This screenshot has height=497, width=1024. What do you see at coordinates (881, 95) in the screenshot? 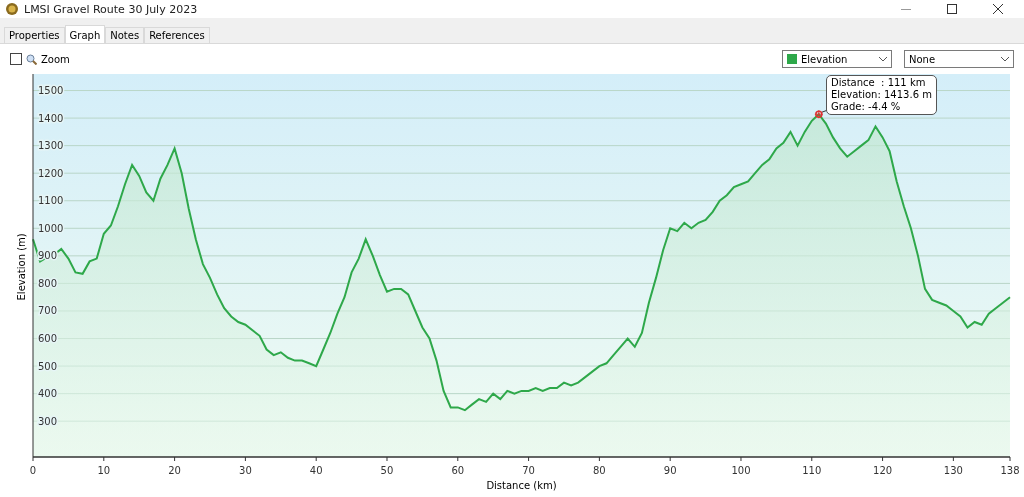
I see `tooltip-line: Elevation: 1413.6 m` at bounding box center [881, 95].